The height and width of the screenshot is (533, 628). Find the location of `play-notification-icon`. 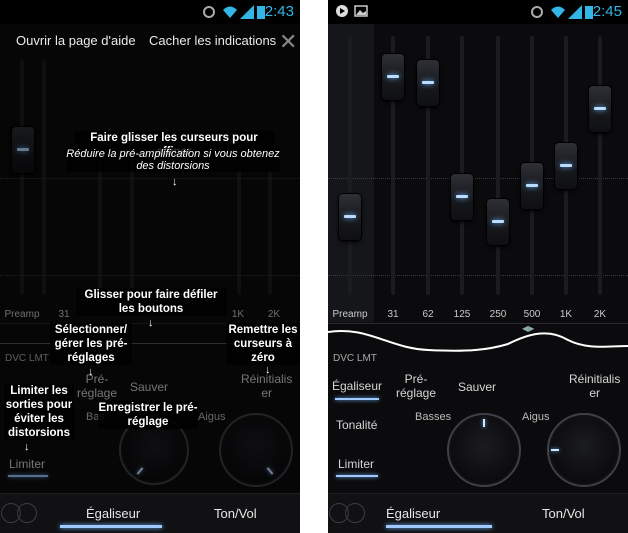

play-notification-icon is located at coordinates (342, 13).